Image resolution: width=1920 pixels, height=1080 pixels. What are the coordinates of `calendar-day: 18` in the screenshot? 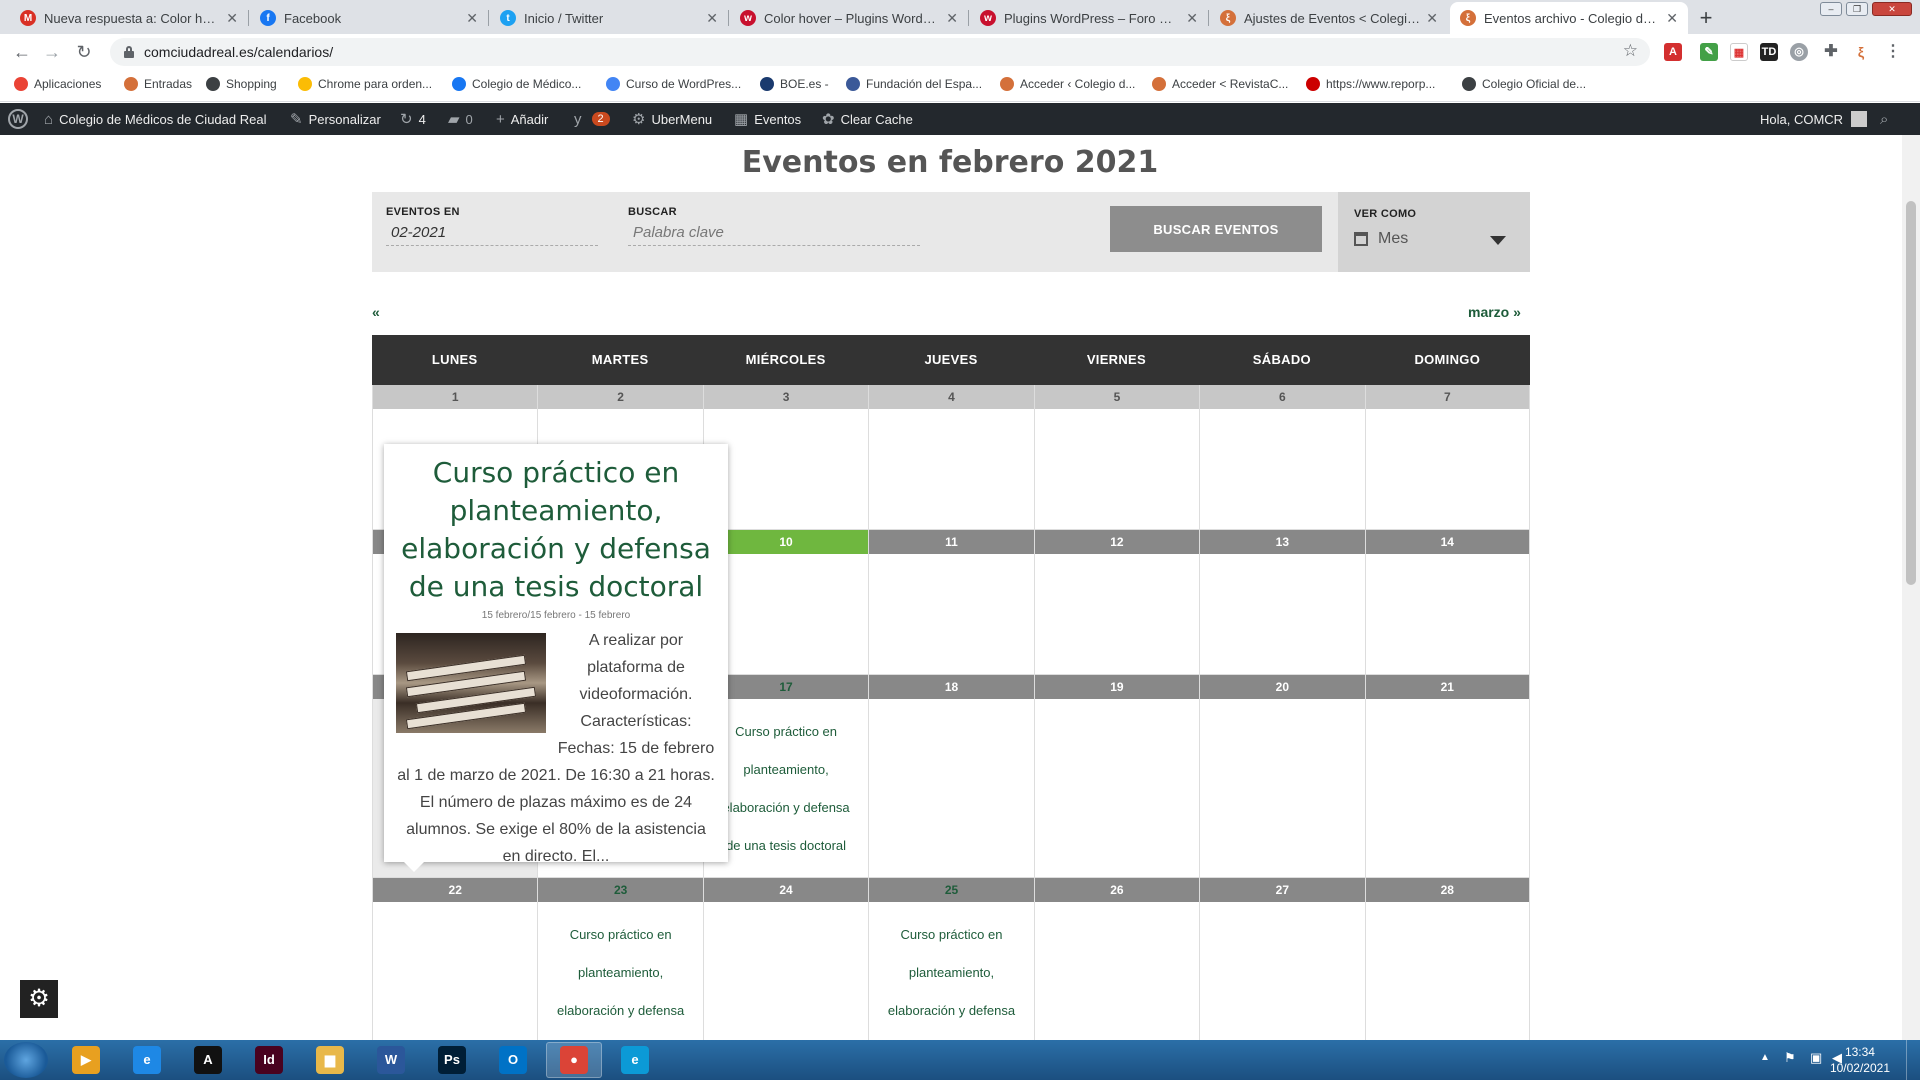 It's located at (951, 776).